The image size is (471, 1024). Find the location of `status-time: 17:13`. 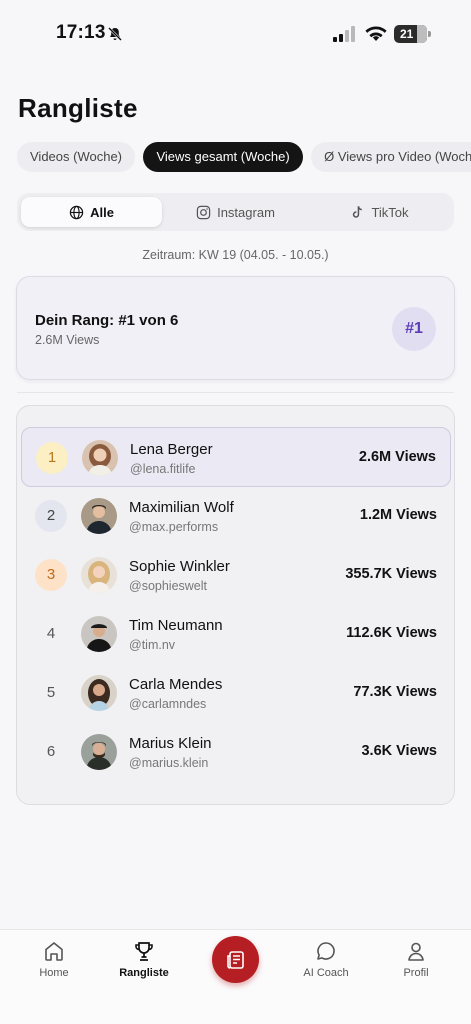

status-time: 17:13 is located at coordinates (81, 32).